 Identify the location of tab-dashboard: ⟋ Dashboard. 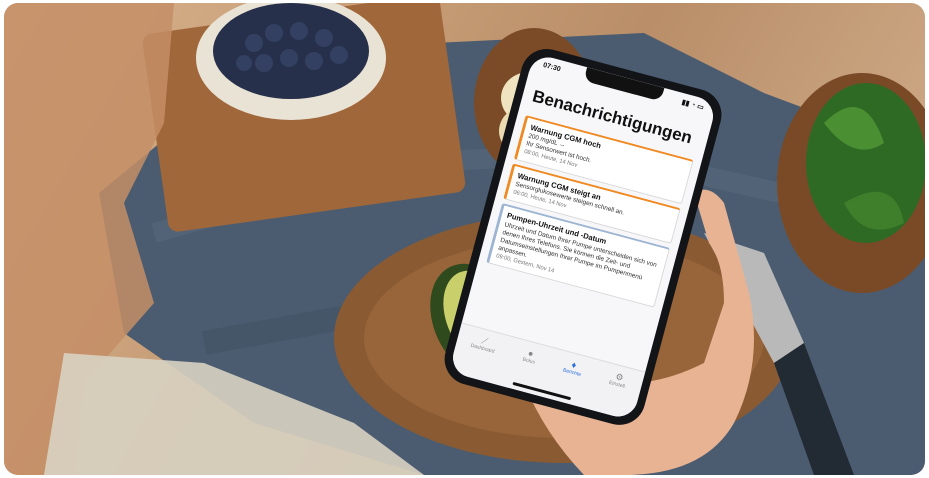
(484, 343).